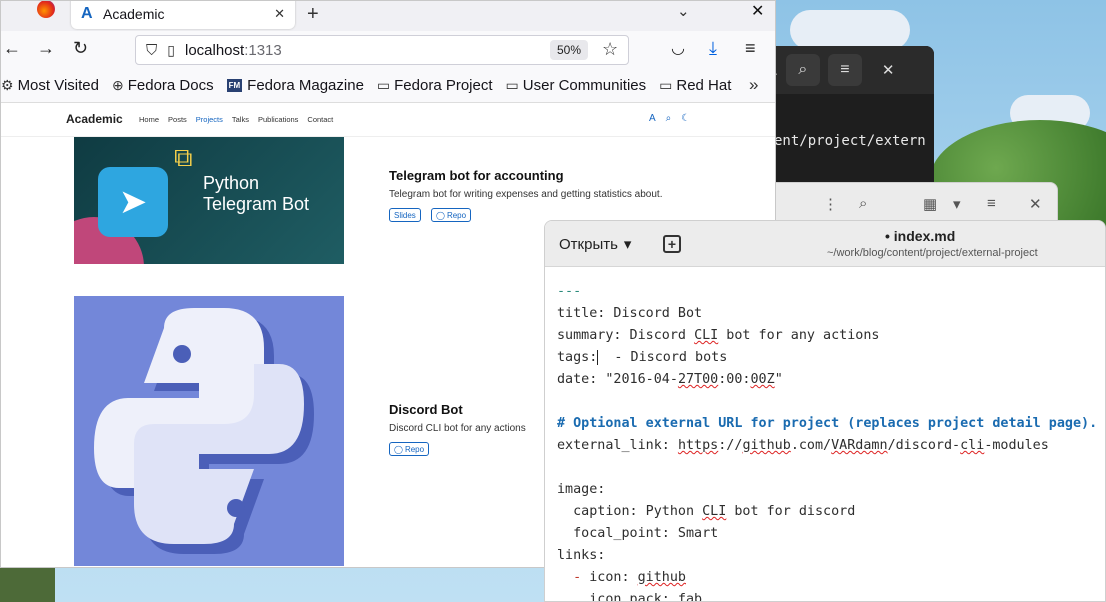  What do you see at coordinates (569, 291) in the screenshot?
I see `code-line: ---` at bounding box center [569, 291].